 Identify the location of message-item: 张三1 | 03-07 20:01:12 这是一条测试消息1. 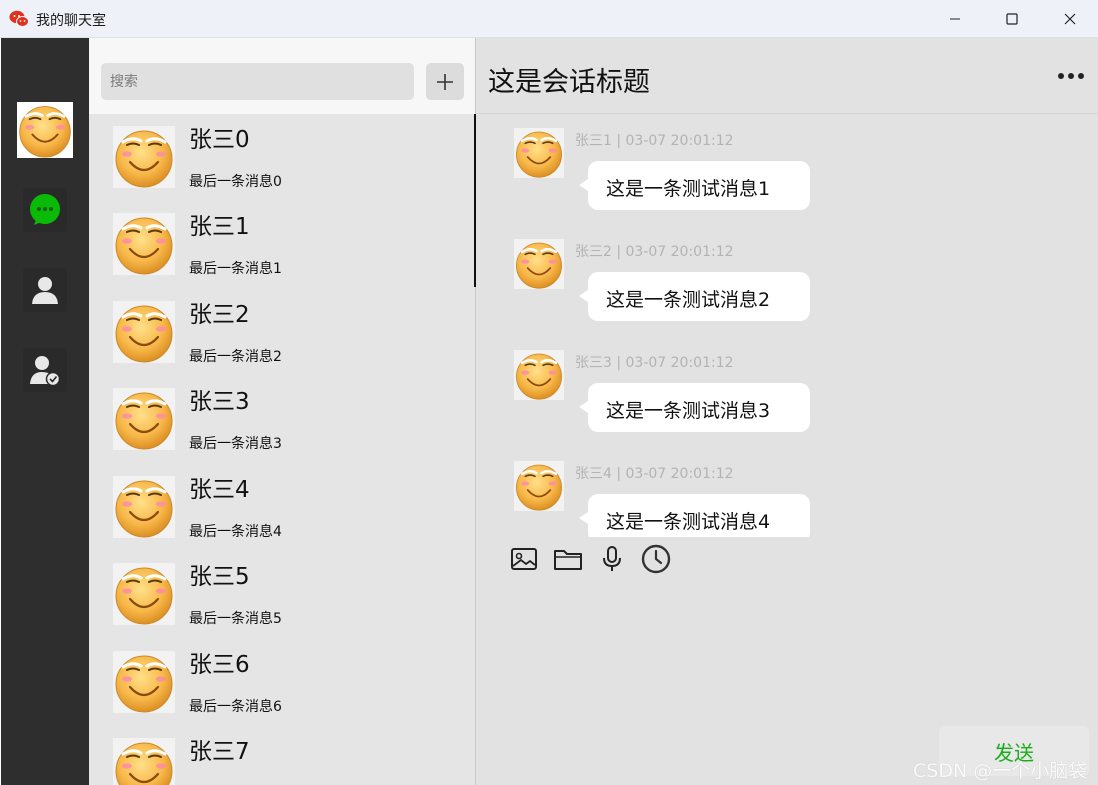
(787, 170).